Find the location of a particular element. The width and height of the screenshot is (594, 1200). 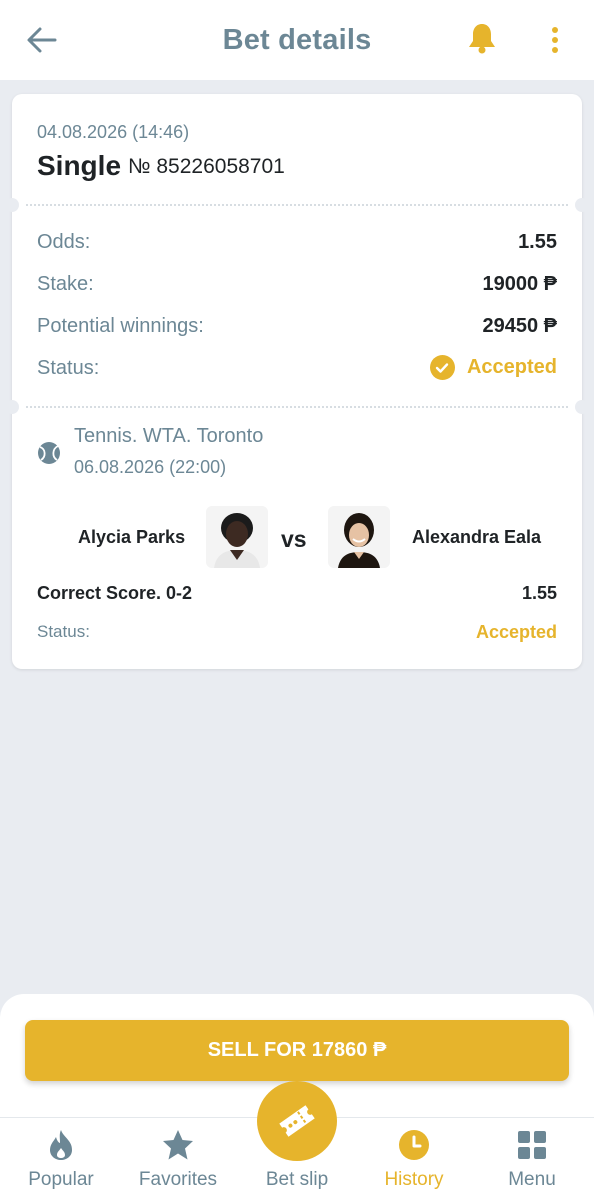

nav-item-popular: Popular is located at coordinates (61, 1161).